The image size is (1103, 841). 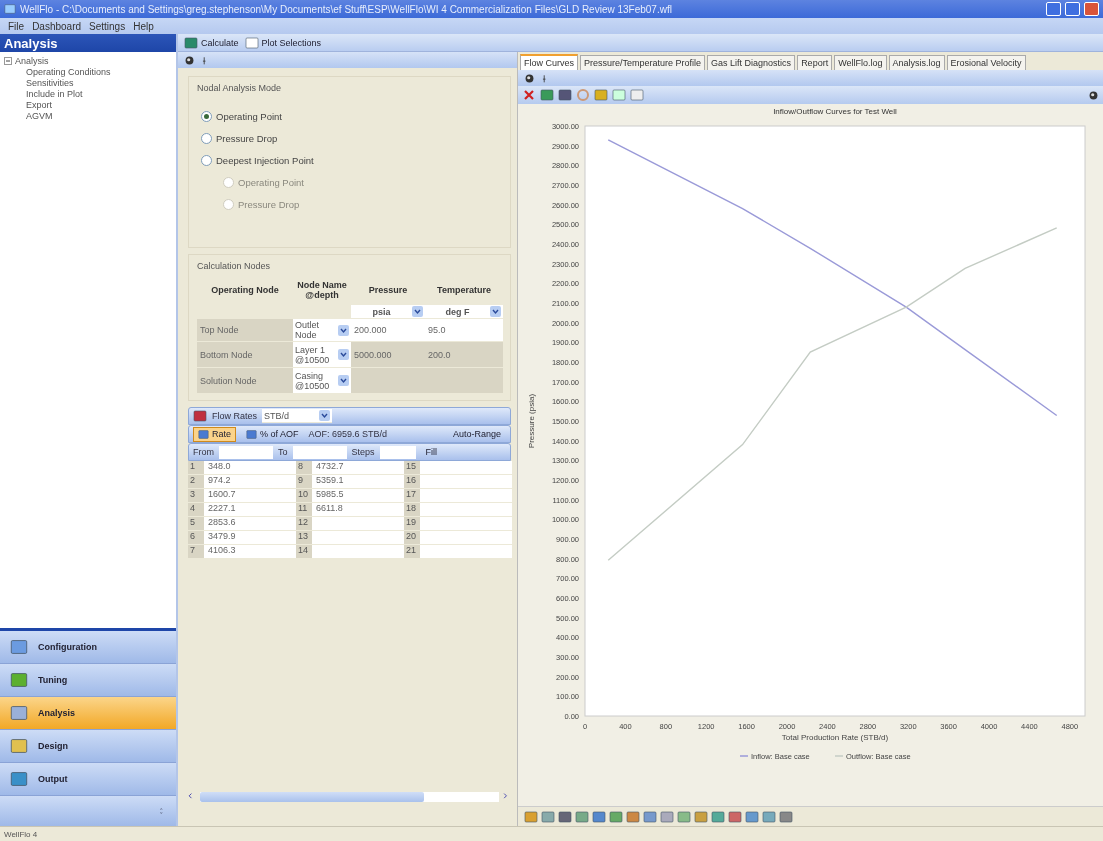 I want to click on row-number: 9, so click(x=304, y=482).